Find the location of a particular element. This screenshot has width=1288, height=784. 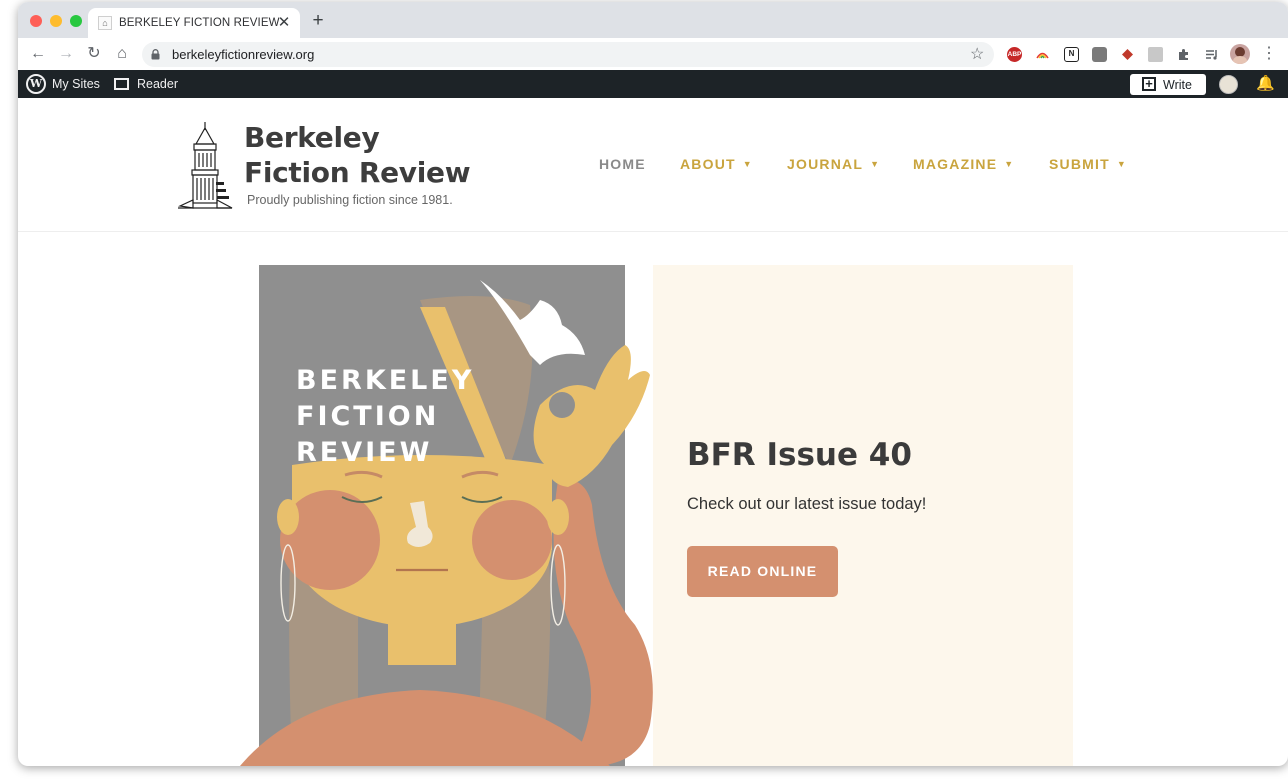

nav-journal: JOURNAL ▼ is located at coordinates (833, 164).